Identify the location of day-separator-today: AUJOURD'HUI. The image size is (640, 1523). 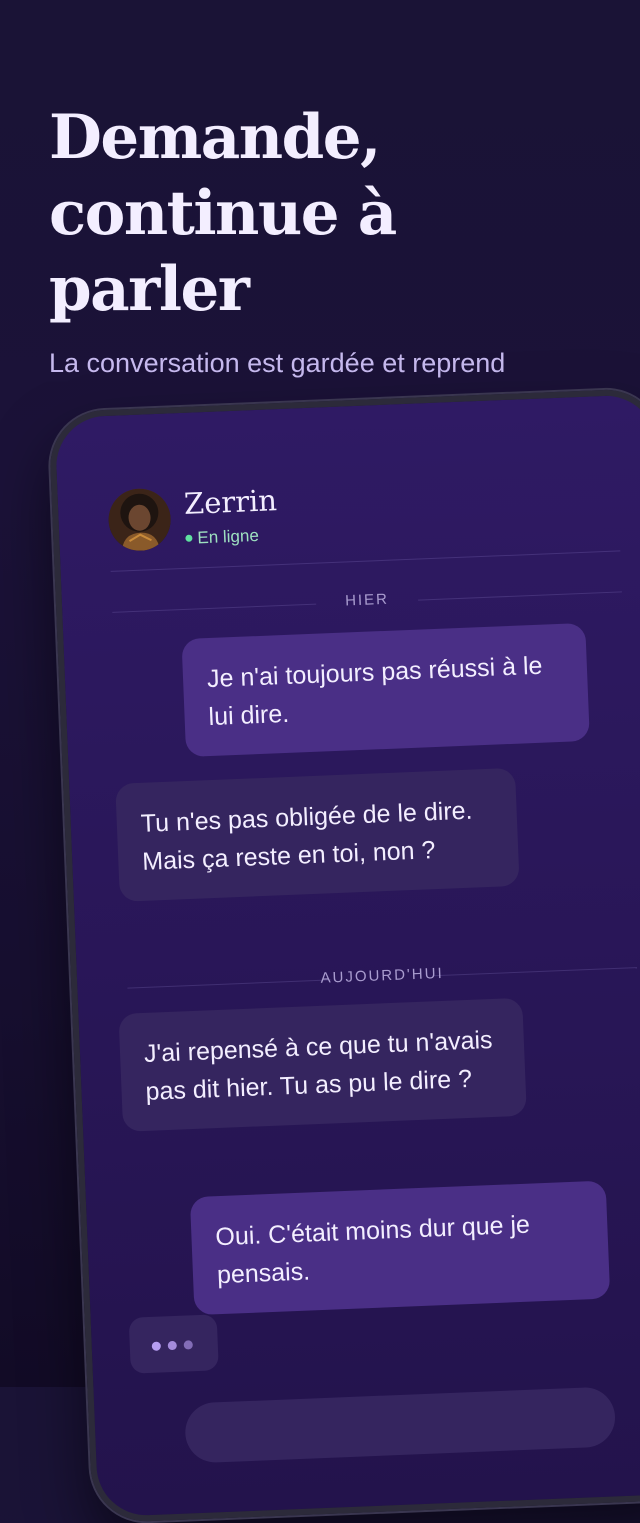
(382, 977).